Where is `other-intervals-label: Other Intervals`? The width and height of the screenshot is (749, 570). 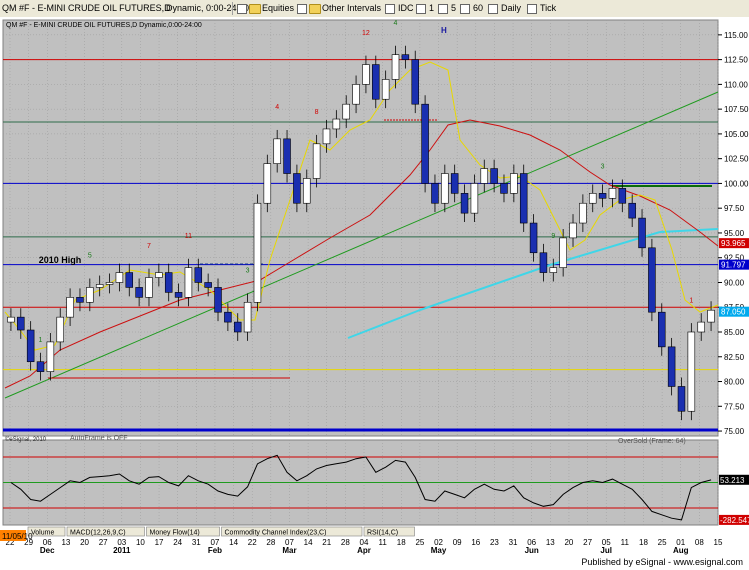 other-intervals-label: Other Intervals is located at coordinates (351, 8).